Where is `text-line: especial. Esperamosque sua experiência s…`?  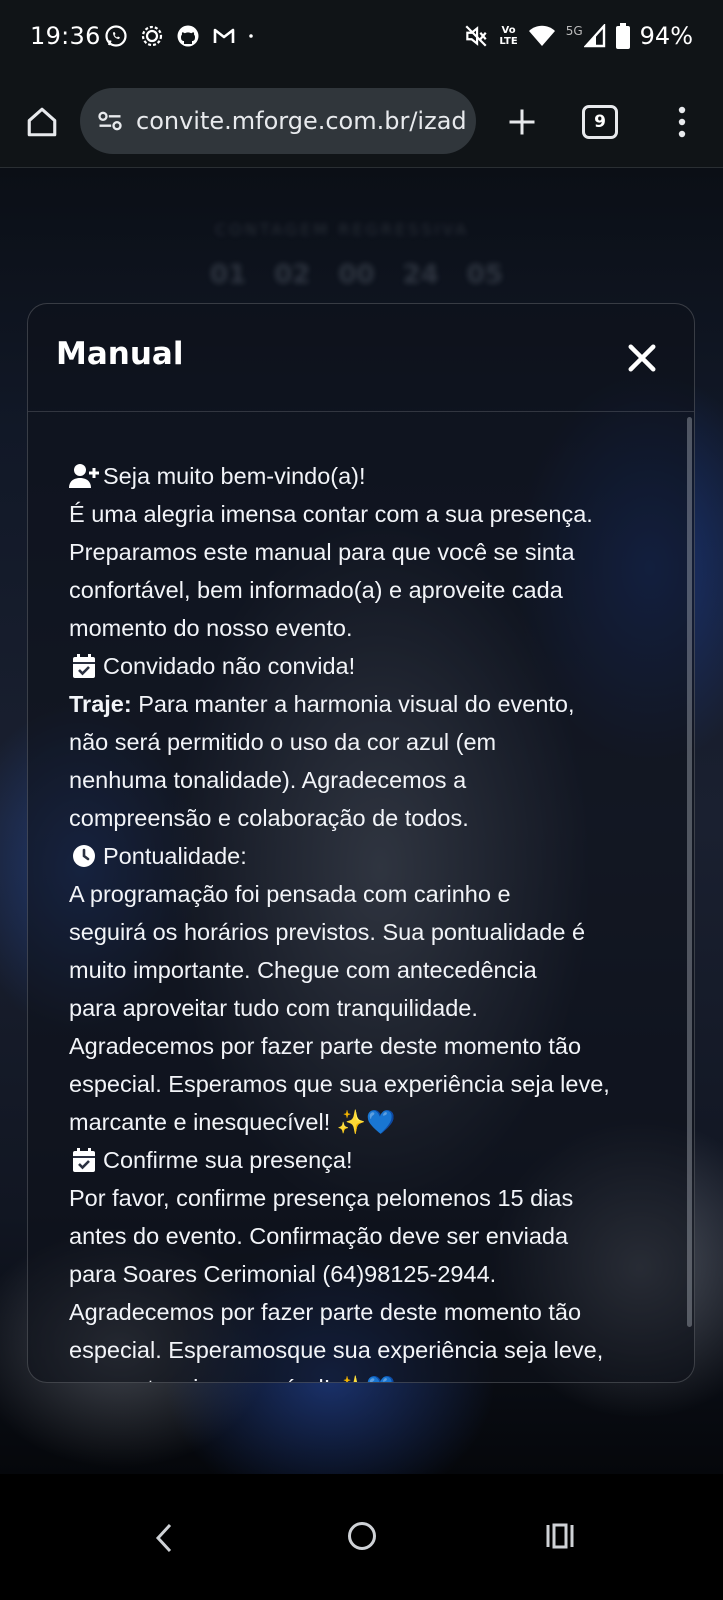
text-line: especial. Esperamosque sua experiência s… is located at coordinates (336, 1350).